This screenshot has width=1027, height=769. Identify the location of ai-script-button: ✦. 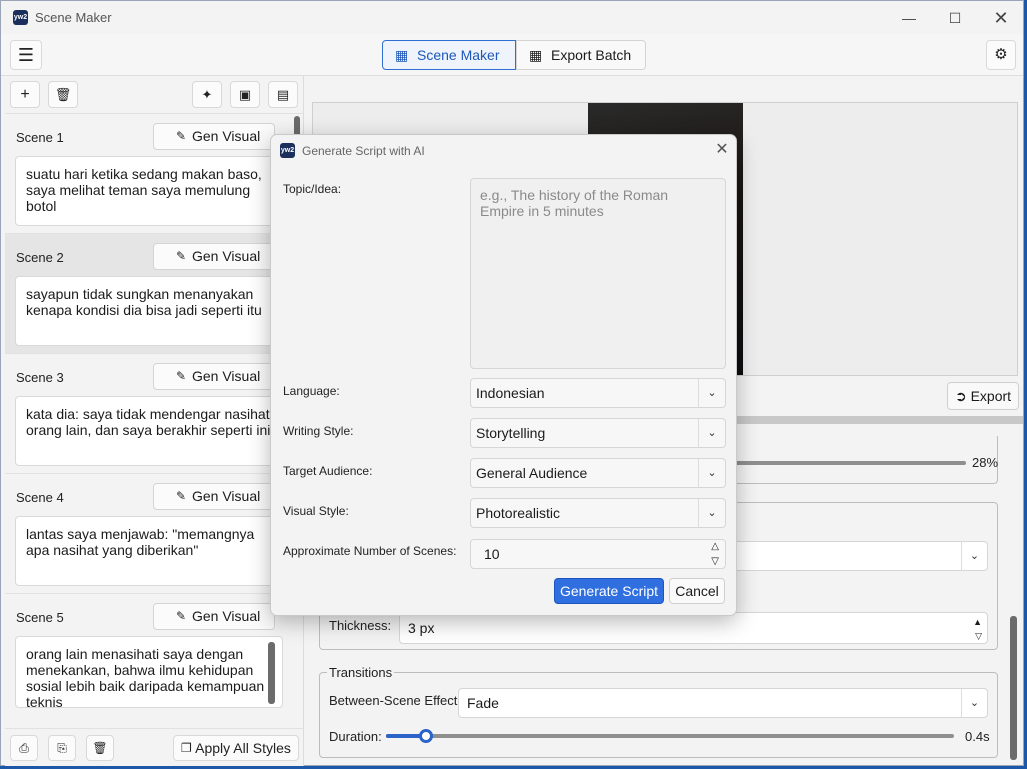
(207, 94).